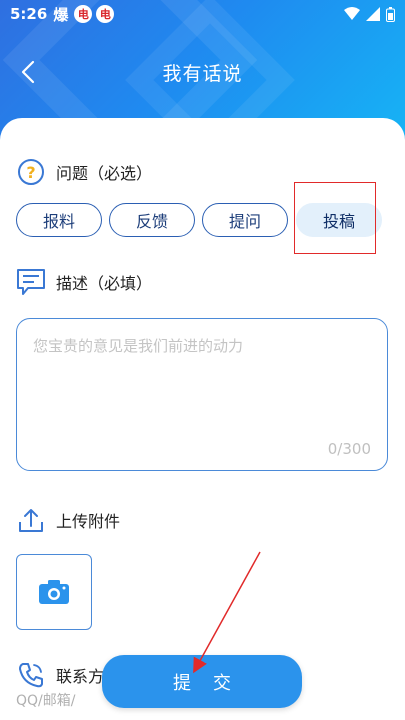 The height and width of the screenshot is (720, 405). I want to click on submit-label: 提交, so click(213, 683).